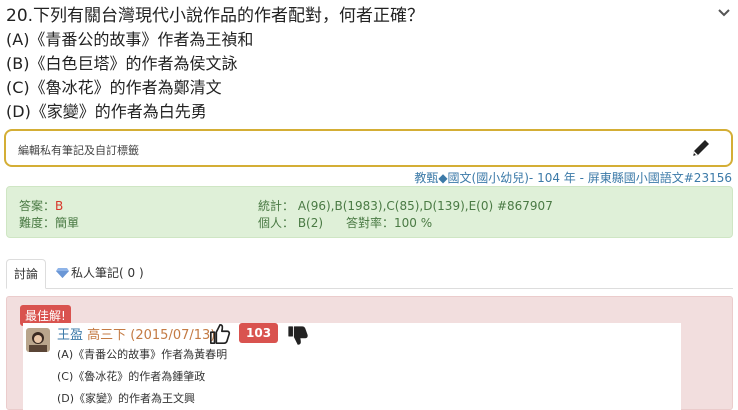 The width and height of the screenshot is (738, 410). I want to click on thumbs-up-icon, so click(220, 334).